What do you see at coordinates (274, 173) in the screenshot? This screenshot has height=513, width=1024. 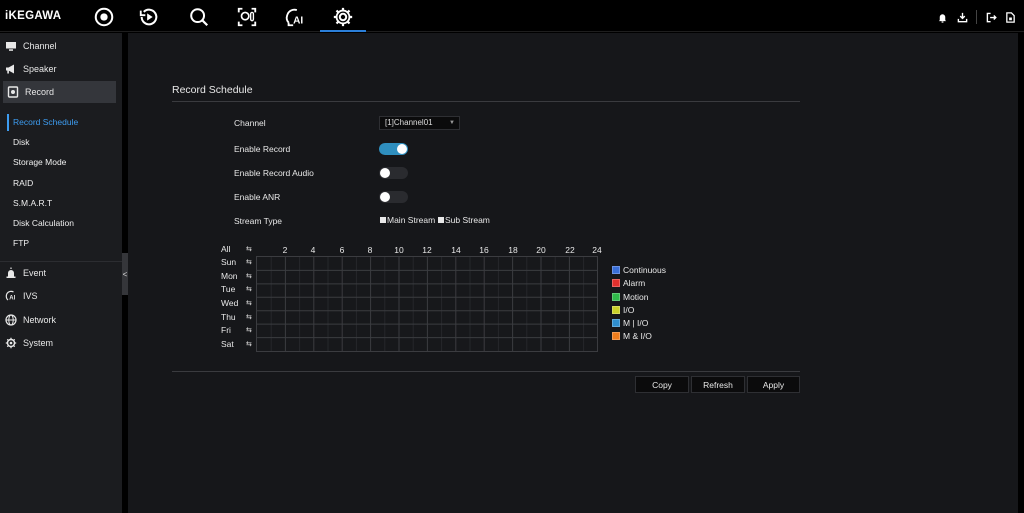 I see `enable-record-audio-label: Enable Record Audio` at bounding box center [274, 173].